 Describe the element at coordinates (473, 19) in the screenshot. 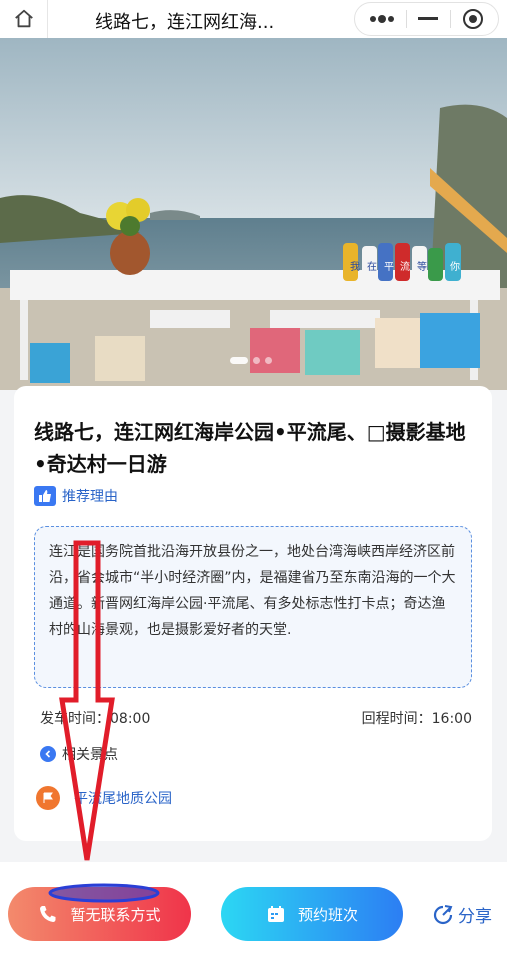

I see `record-circle-icon` at that location.